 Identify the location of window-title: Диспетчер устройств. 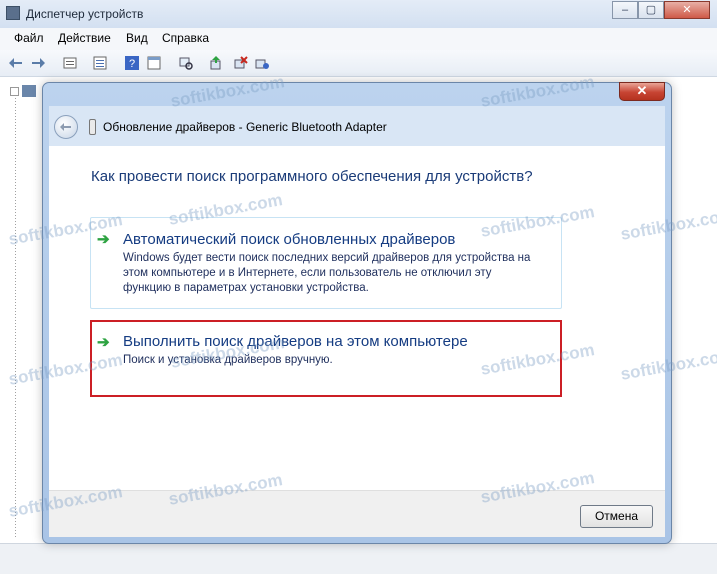
(85, 14).